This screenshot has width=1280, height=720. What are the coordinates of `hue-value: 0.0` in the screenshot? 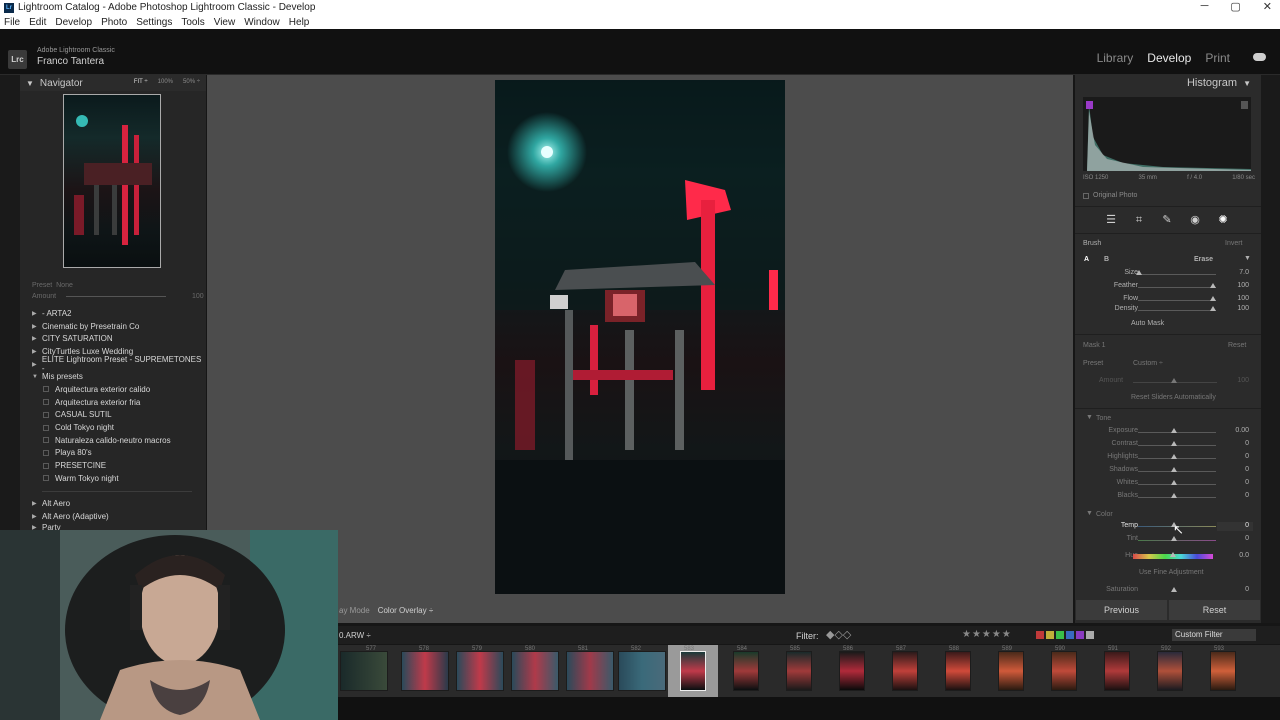 It's located at (1244, 555).